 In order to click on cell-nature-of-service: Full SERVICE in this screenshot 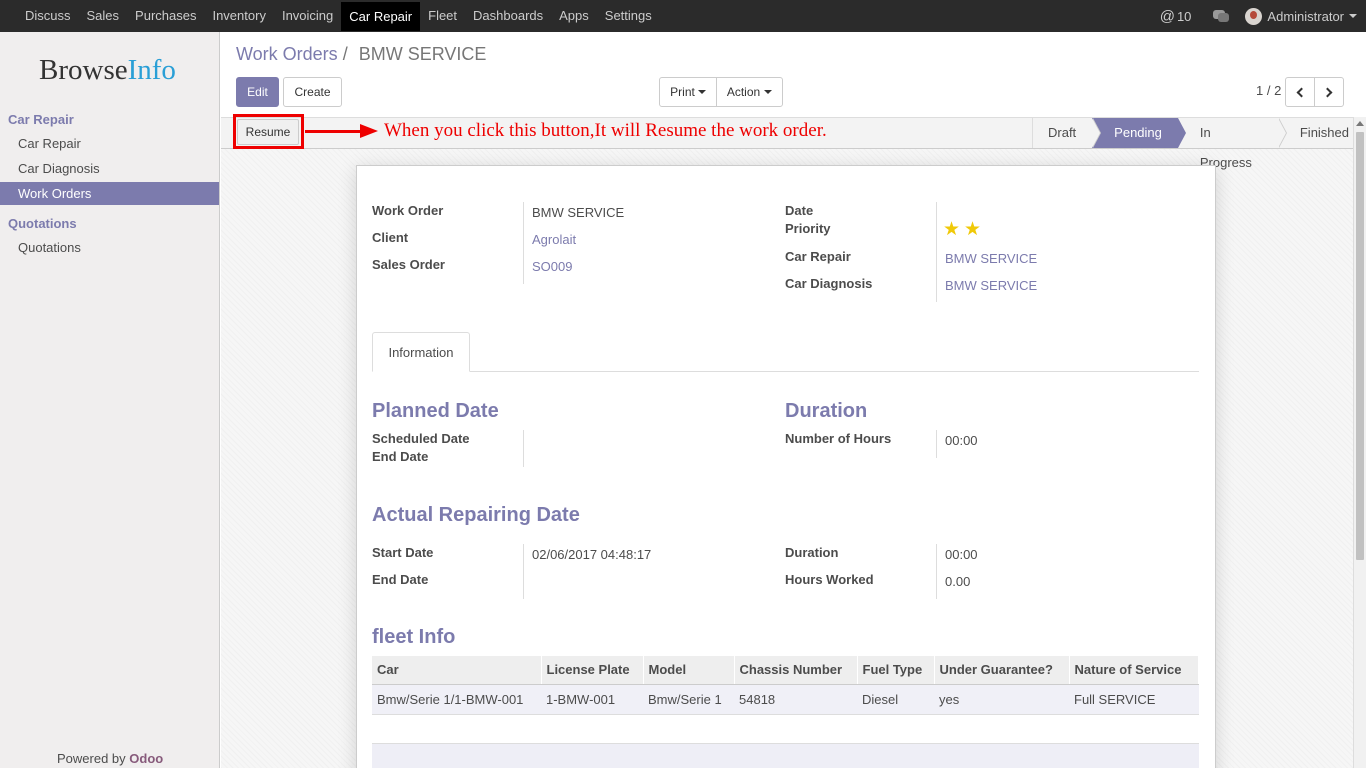, I will do `click(1134, 699)`.